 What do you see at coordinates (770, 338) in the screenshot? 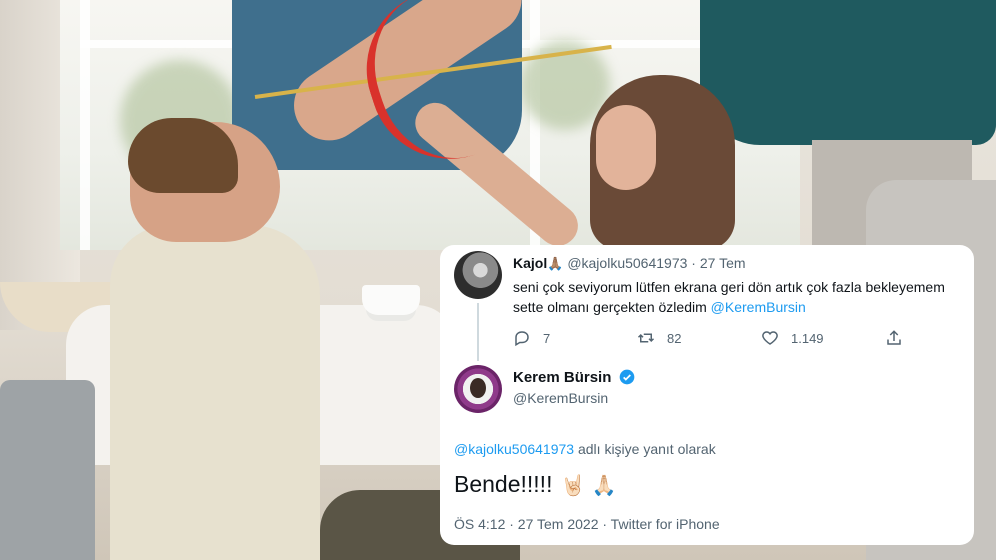
I see `heart-icon` at bounding box center [770, 338].